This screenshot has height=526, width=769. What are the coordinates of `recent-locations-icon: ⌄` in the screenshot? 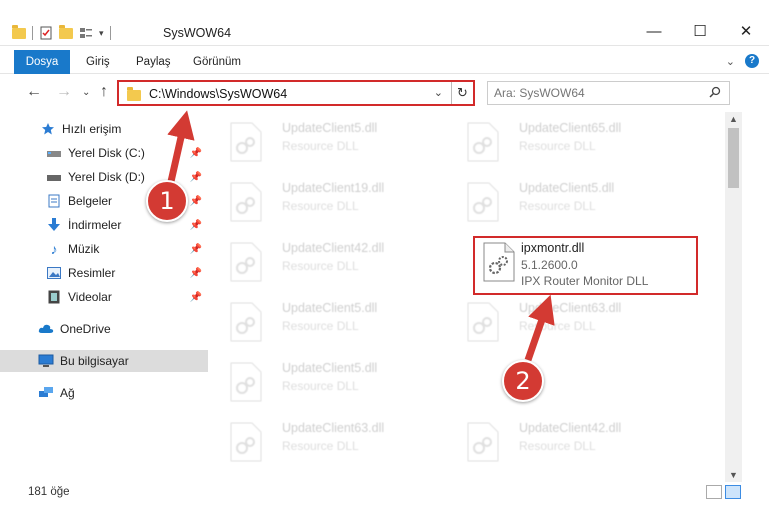 It's located at (86, 92).